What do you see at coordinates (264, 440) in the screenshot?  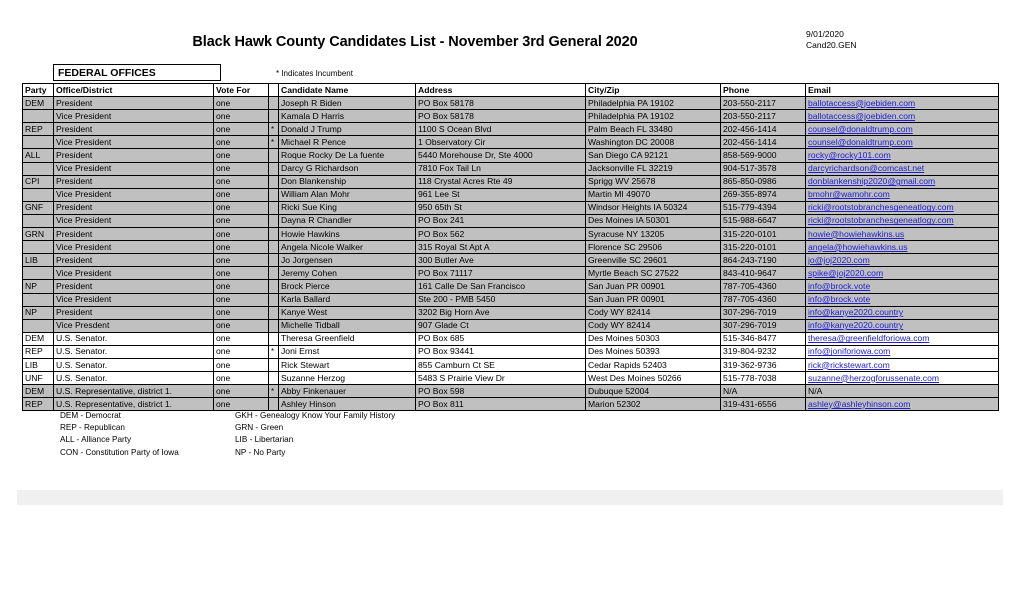 I see `legend-item: LIB - Libertarian` at bounding box center [264, 440].